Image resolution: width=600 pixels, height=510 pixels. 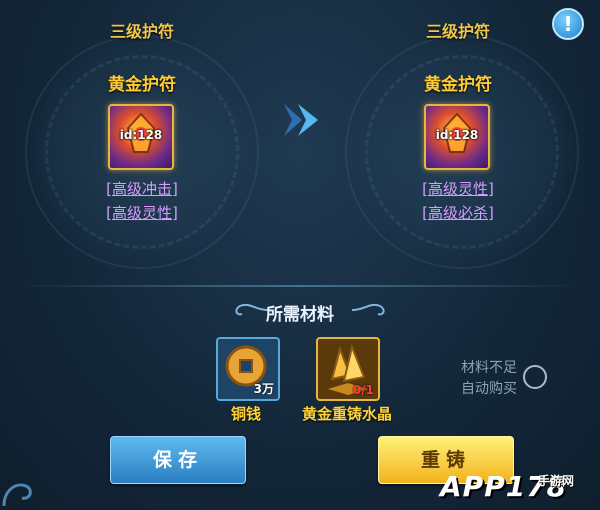 What do you see at coordinates (457, 31) in the screenshot?
I see `right-tier-label: 三级护符` at bounding box center [457, 31].